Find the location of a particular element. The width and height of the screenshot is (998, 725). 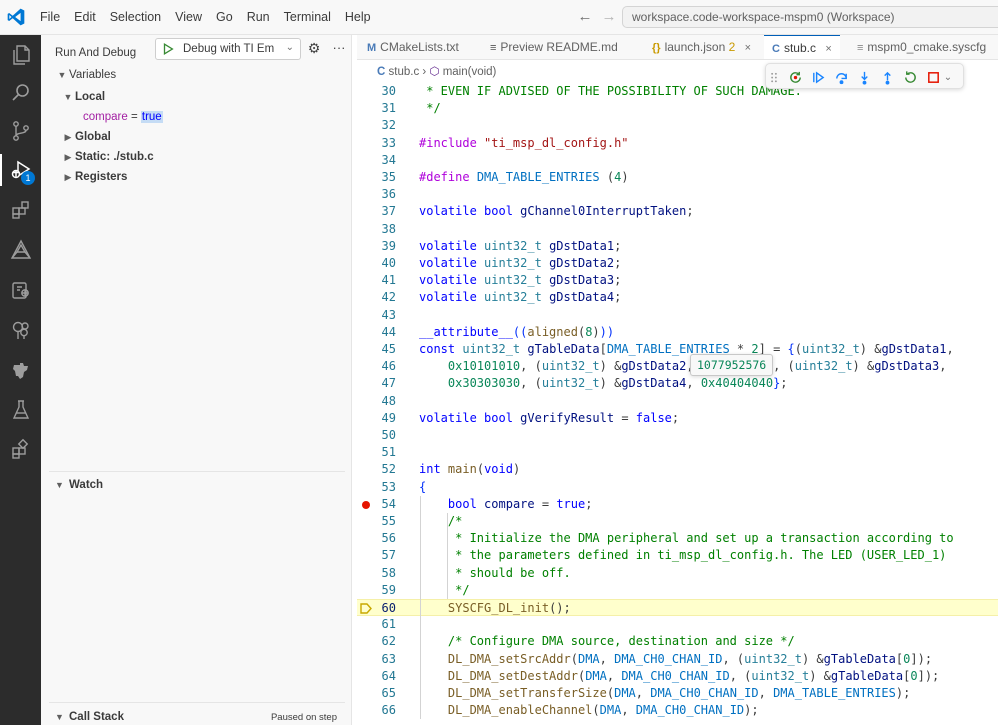

extensions-icon is located at coordinates (20, 210).